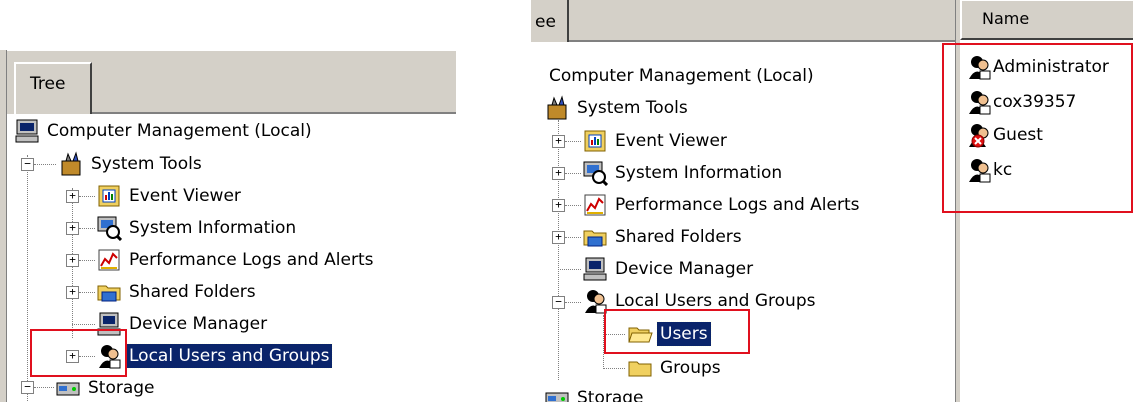 Image resolution: width=1133 pixels, height=402 pixels. What do you see at coordinates (3, 226) in the screenshot?
I see `left-scroll-edge` at bounding box center [3, 226].